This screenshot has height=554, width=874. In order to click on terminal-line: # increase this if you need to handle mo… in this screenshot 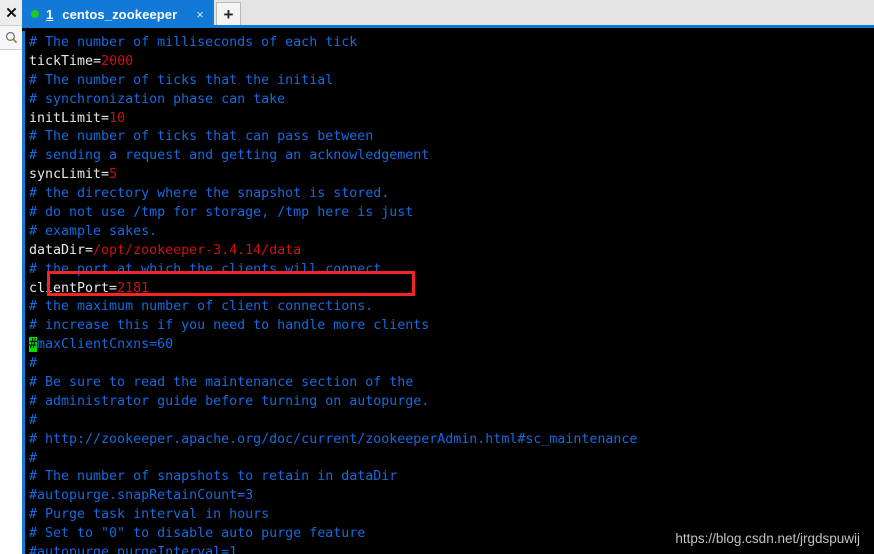, I will do `click(451, 326)`.